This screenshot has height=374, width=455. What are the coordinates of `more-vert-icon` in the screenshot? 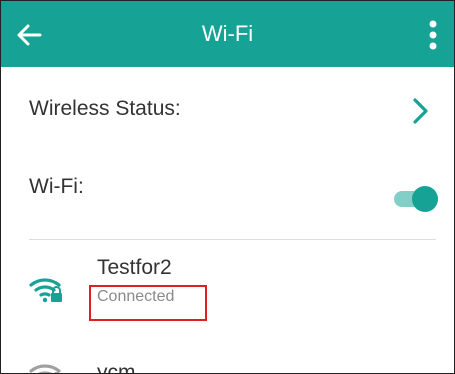 It's located at (433, 35).